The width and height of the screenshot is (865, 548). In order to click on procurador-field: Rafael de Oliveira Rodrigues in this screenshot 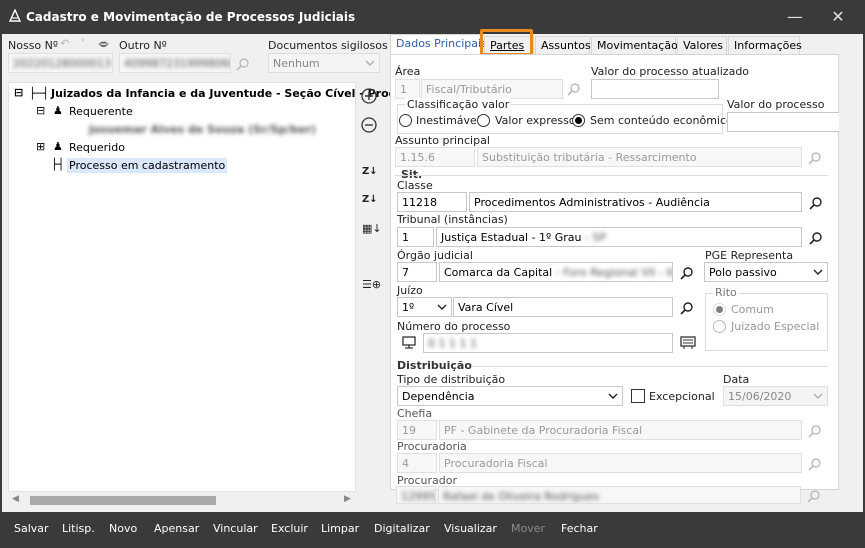, I will do `click(619, 495)`.